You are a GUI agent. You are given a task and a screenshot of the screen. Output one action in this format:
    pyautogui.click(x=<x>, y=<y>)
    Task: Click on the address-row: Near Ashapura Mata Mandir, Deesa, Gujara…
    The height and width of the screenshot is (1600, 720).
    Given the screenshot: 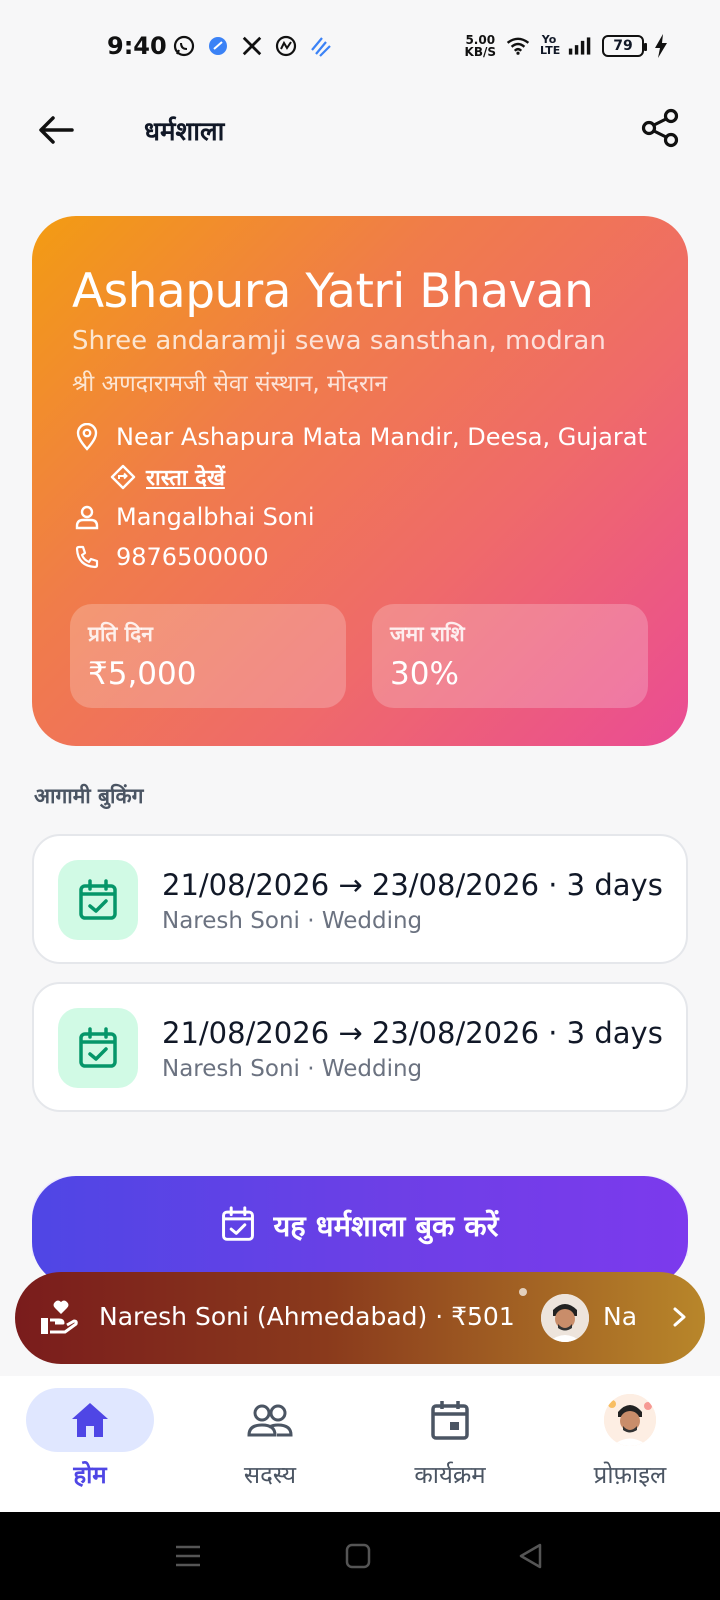 What is the action you would take?
    pyautogui.click(x=359, y=437)
    